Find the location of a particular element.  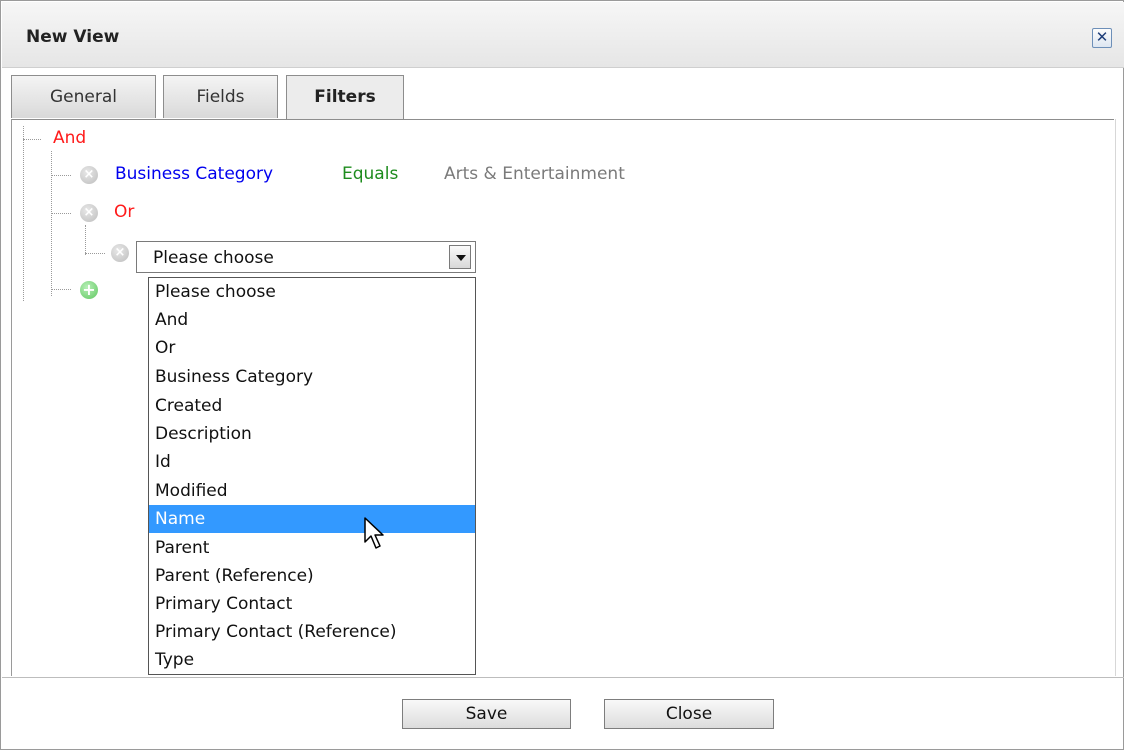

condition-field: Business Category is located at coordinates (194, 174).